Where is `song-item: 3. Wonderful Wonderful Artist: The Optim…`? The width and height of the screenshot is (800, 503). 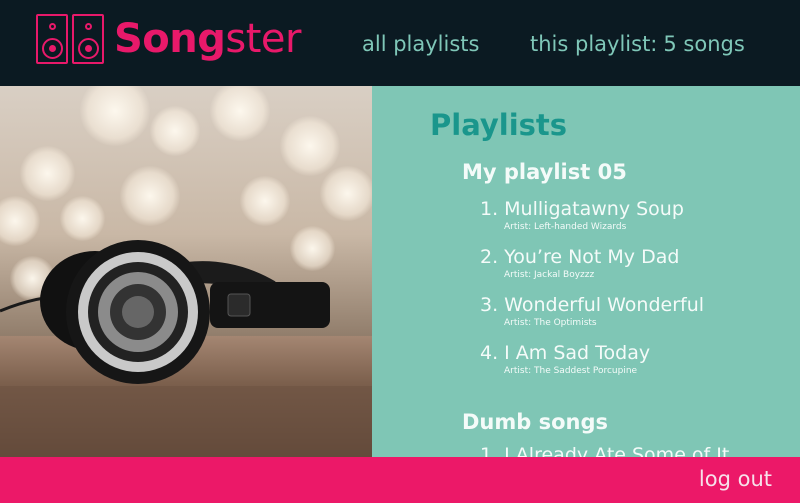
song-item: 3. Wonderful Wonderful Artist: The Optim… is located at coordinates (592, 311).